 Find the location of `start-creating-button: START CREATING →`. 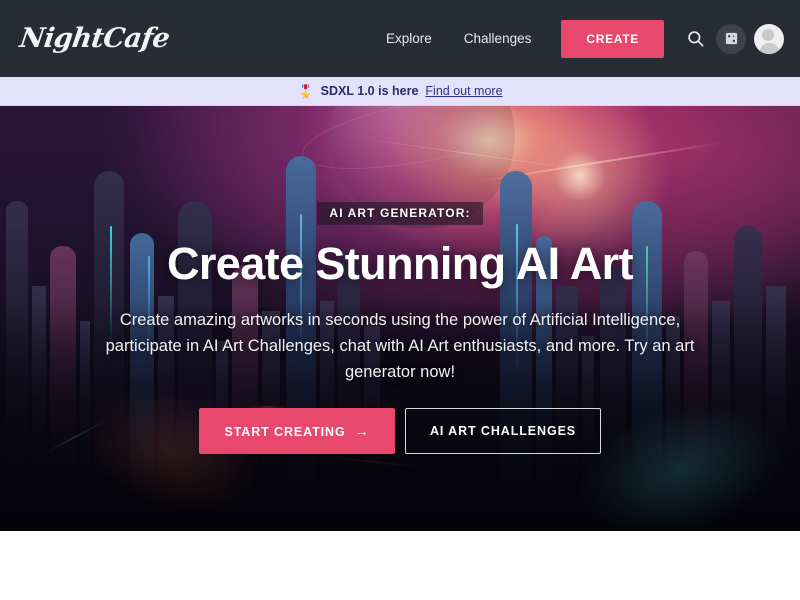

start-creating-button: START CREATING → is located at coordinates (297, 431).